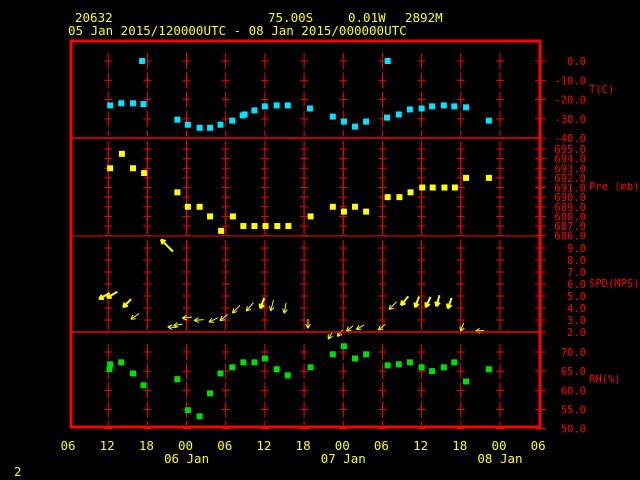 The height and width of the screenshot is (480, 640). What do you see at coordinates (570, 237) in the screenshot?
I see `y-tick-label: 686.0` at bounding box center [570, 237].